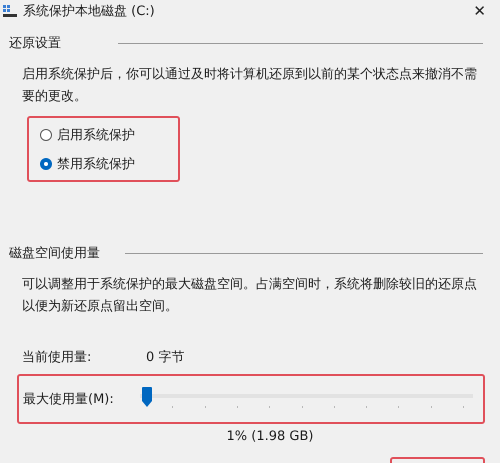  What do you see at coordinates (96, 164) in the screenshot?
I see `radio-label: 禁用系统保护` at bounding box center [96, 164].